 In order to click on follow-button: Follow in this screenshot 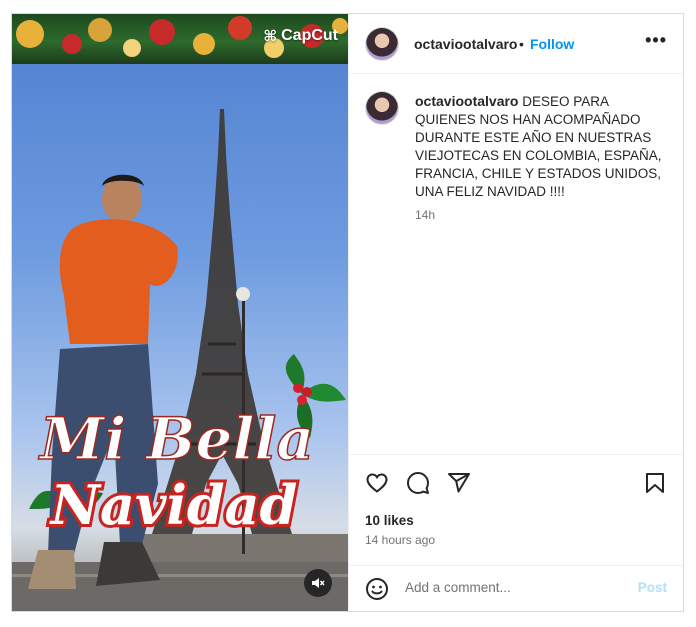, I will do `click(552, 44)`.